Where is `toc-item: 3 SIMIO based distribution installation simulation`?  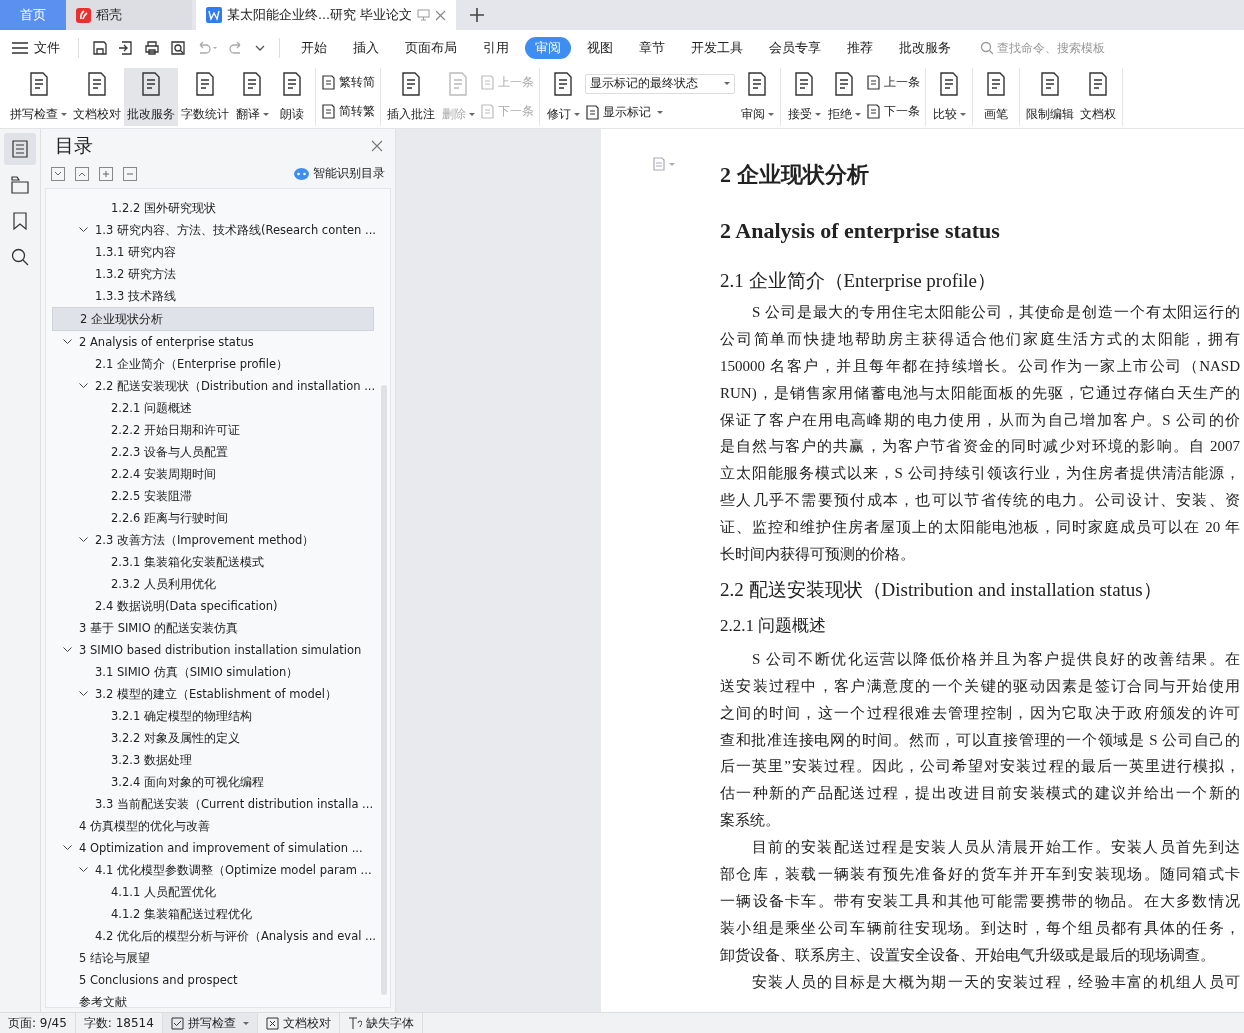 toc-item: 3 SIMIO based distribution installation simulation is located at coordinates (213, 650).